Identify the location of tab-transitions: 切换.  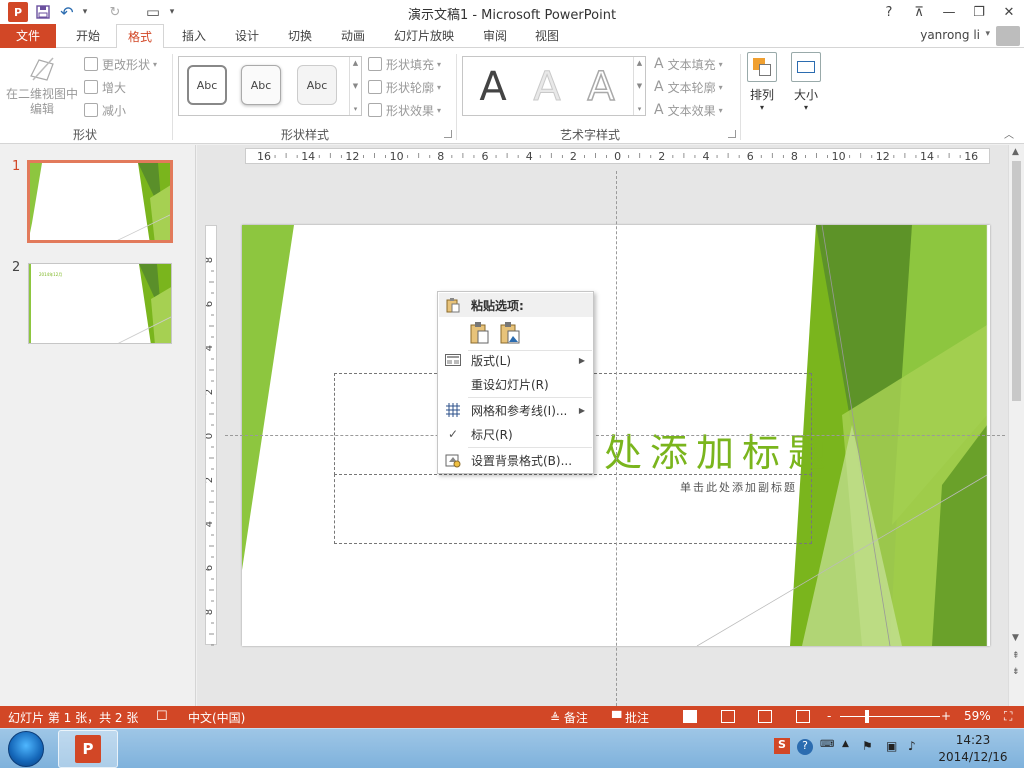
(300, 36).